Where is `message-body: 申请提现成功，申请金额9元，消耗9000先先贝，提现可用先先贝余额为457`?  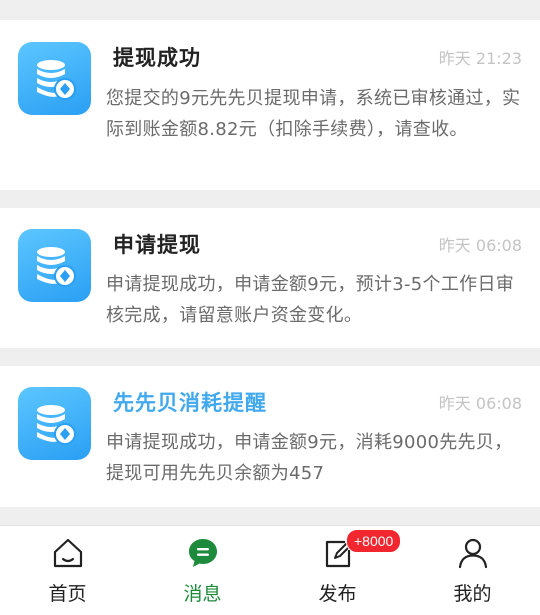
message-body: 申请提现成功，申请金额9元，消耗9000先先贝，提现可用先先贝余额为457 is located at coordinates (309, 458).